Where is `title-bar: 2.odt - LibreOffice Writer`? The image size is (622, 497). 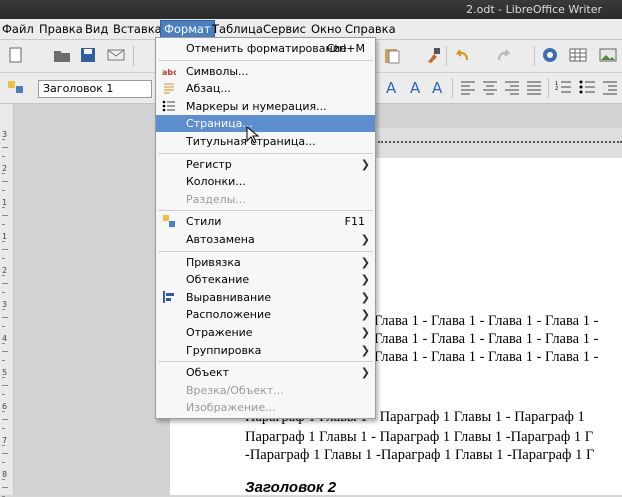 title-bar: 2.odt - LibreOffice Writer is located at coordinates (311, 9).